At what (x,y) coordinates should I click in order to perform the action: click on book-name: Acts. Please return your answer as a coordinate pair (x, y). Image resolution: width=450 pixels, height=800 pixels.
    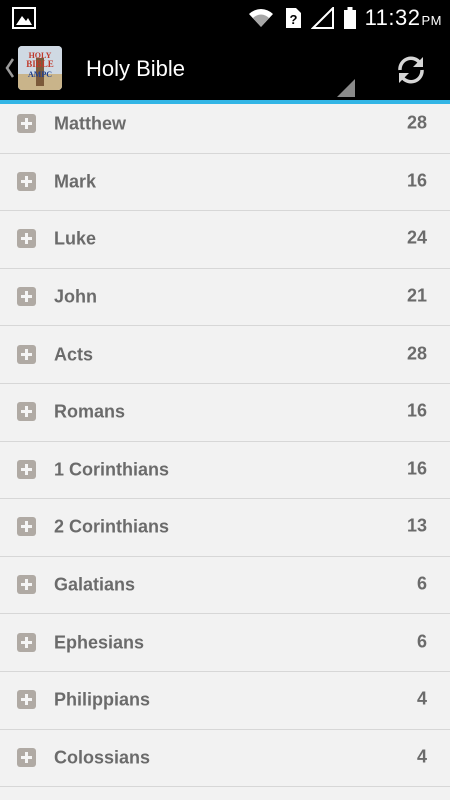
    Looking at the image, I should click on (74, 354).